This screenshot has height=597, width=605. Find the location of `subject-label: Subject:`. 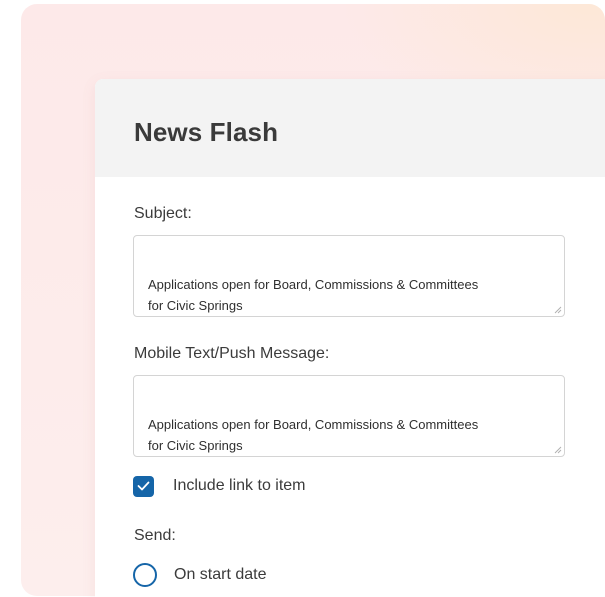

subject-label: Subject: is located at coordinates (163, 213).